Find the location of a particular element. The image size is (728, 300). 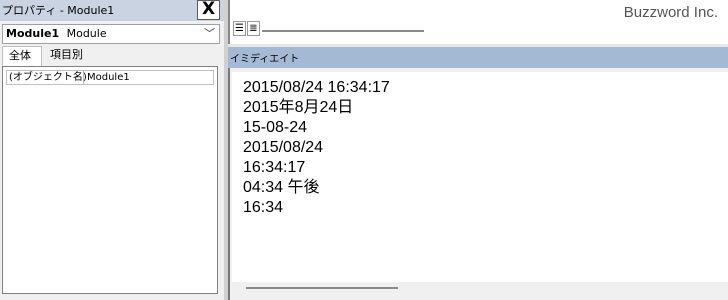

property-row: (オブジェクト名) Module1 is located at coordinates (110, 77).